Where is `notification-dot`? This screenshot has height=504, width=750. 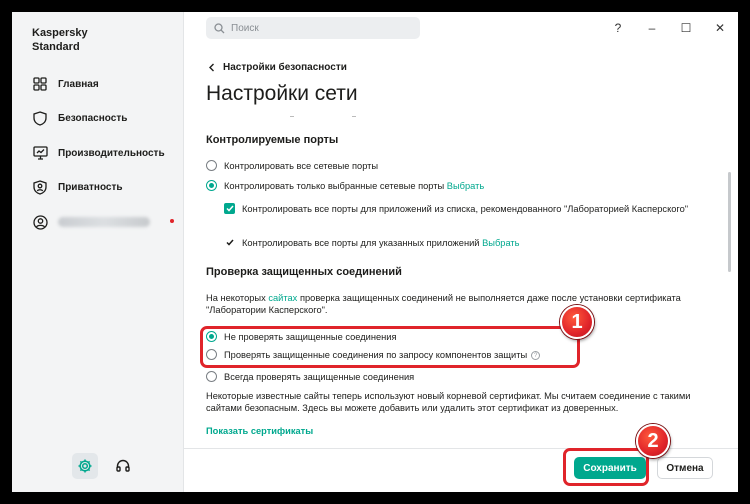
notification-dot is located at coordinates (172, 221).